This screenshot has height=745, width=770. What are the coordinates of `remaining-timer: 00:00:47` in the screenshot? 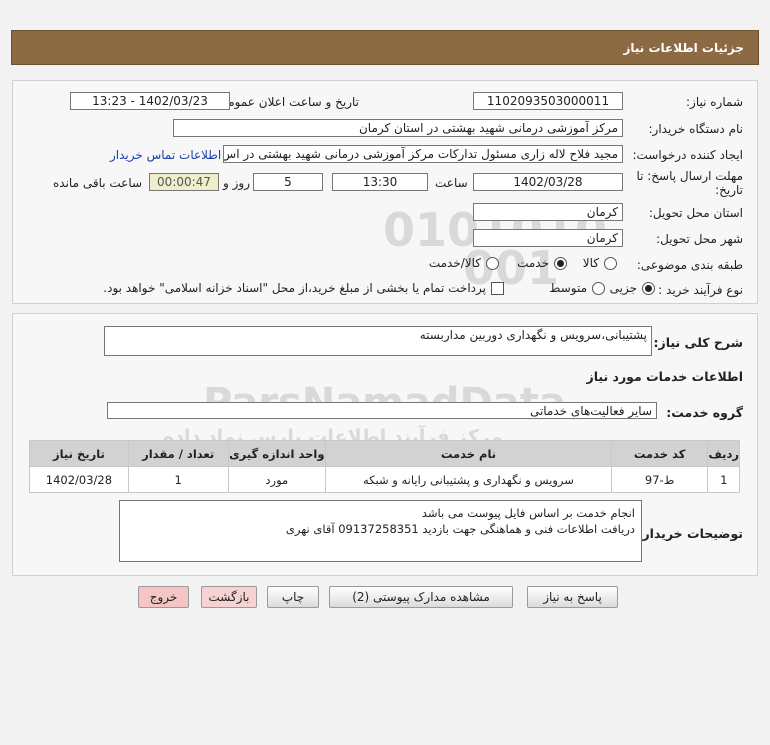 It's located at (184, 182).